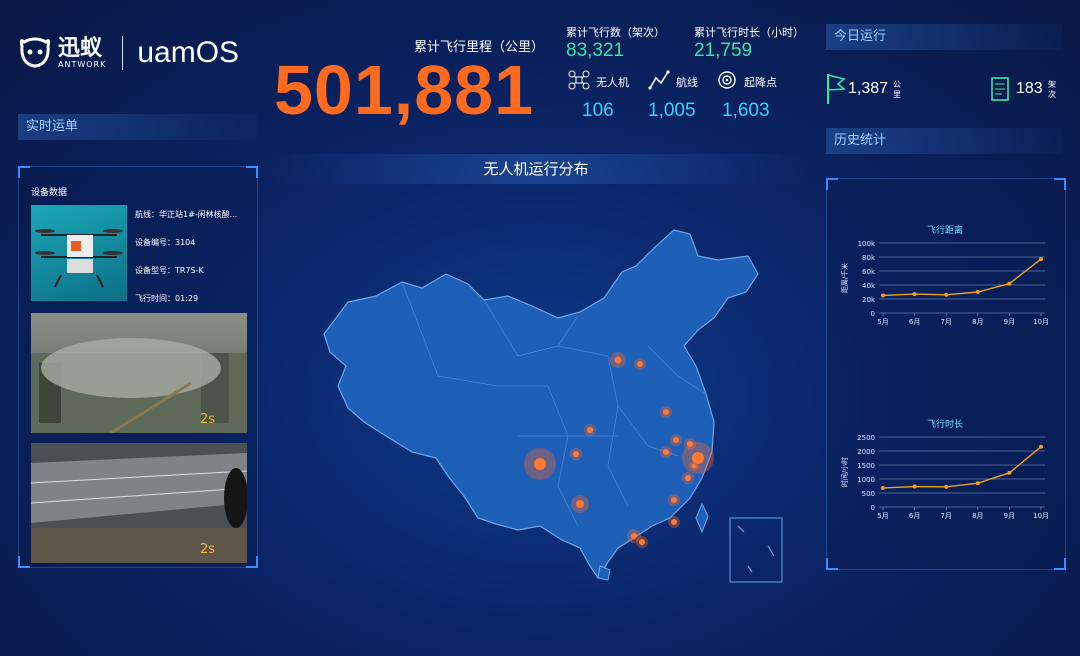  Describe the element at coordinates (188, 52) in the screenshot. I see `product-name: uamOS` at that location.